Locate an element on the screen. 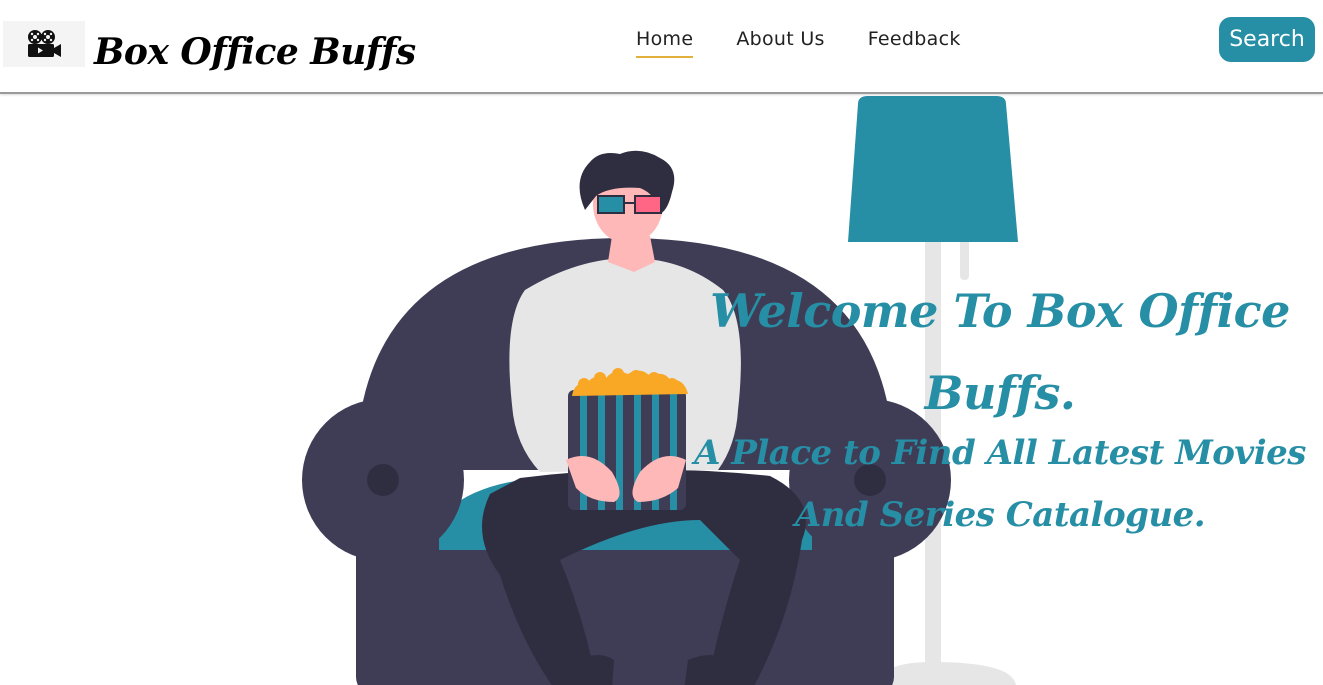 This screenshot has width=1323, height=685. nav-item-home: Home is located at coordinates (665, 43).